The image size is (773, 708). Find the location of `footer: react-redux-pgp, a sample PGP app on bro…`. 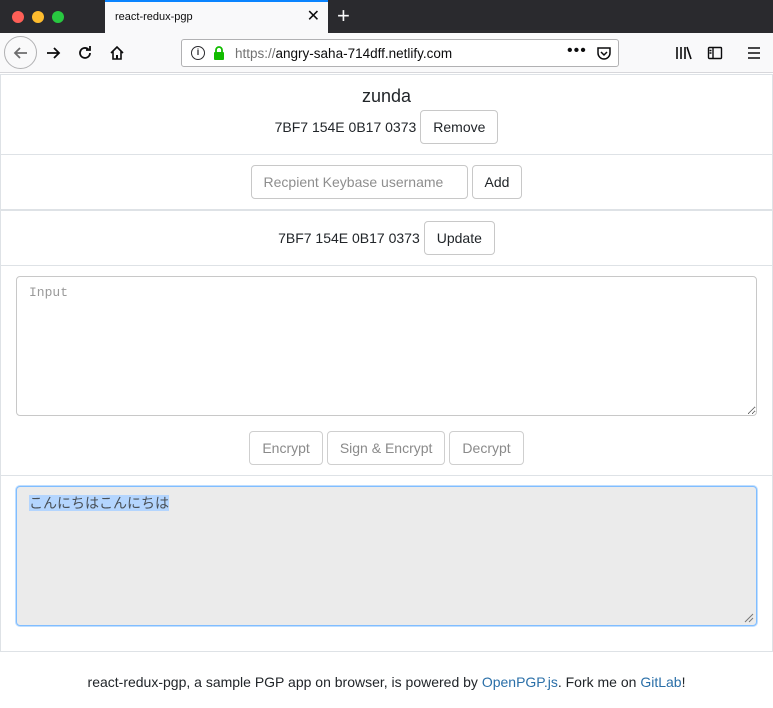

footer: react-redux-pgp, a sample PGP app on bro… is located at coordinates (386, 682).